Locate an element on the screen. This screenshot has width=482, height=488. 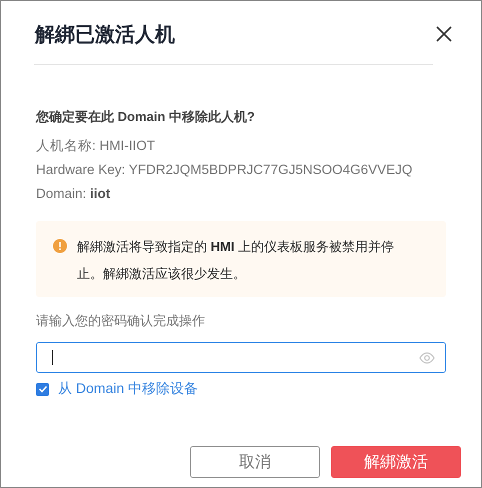
checkbox is located at coordinates (42, 389).